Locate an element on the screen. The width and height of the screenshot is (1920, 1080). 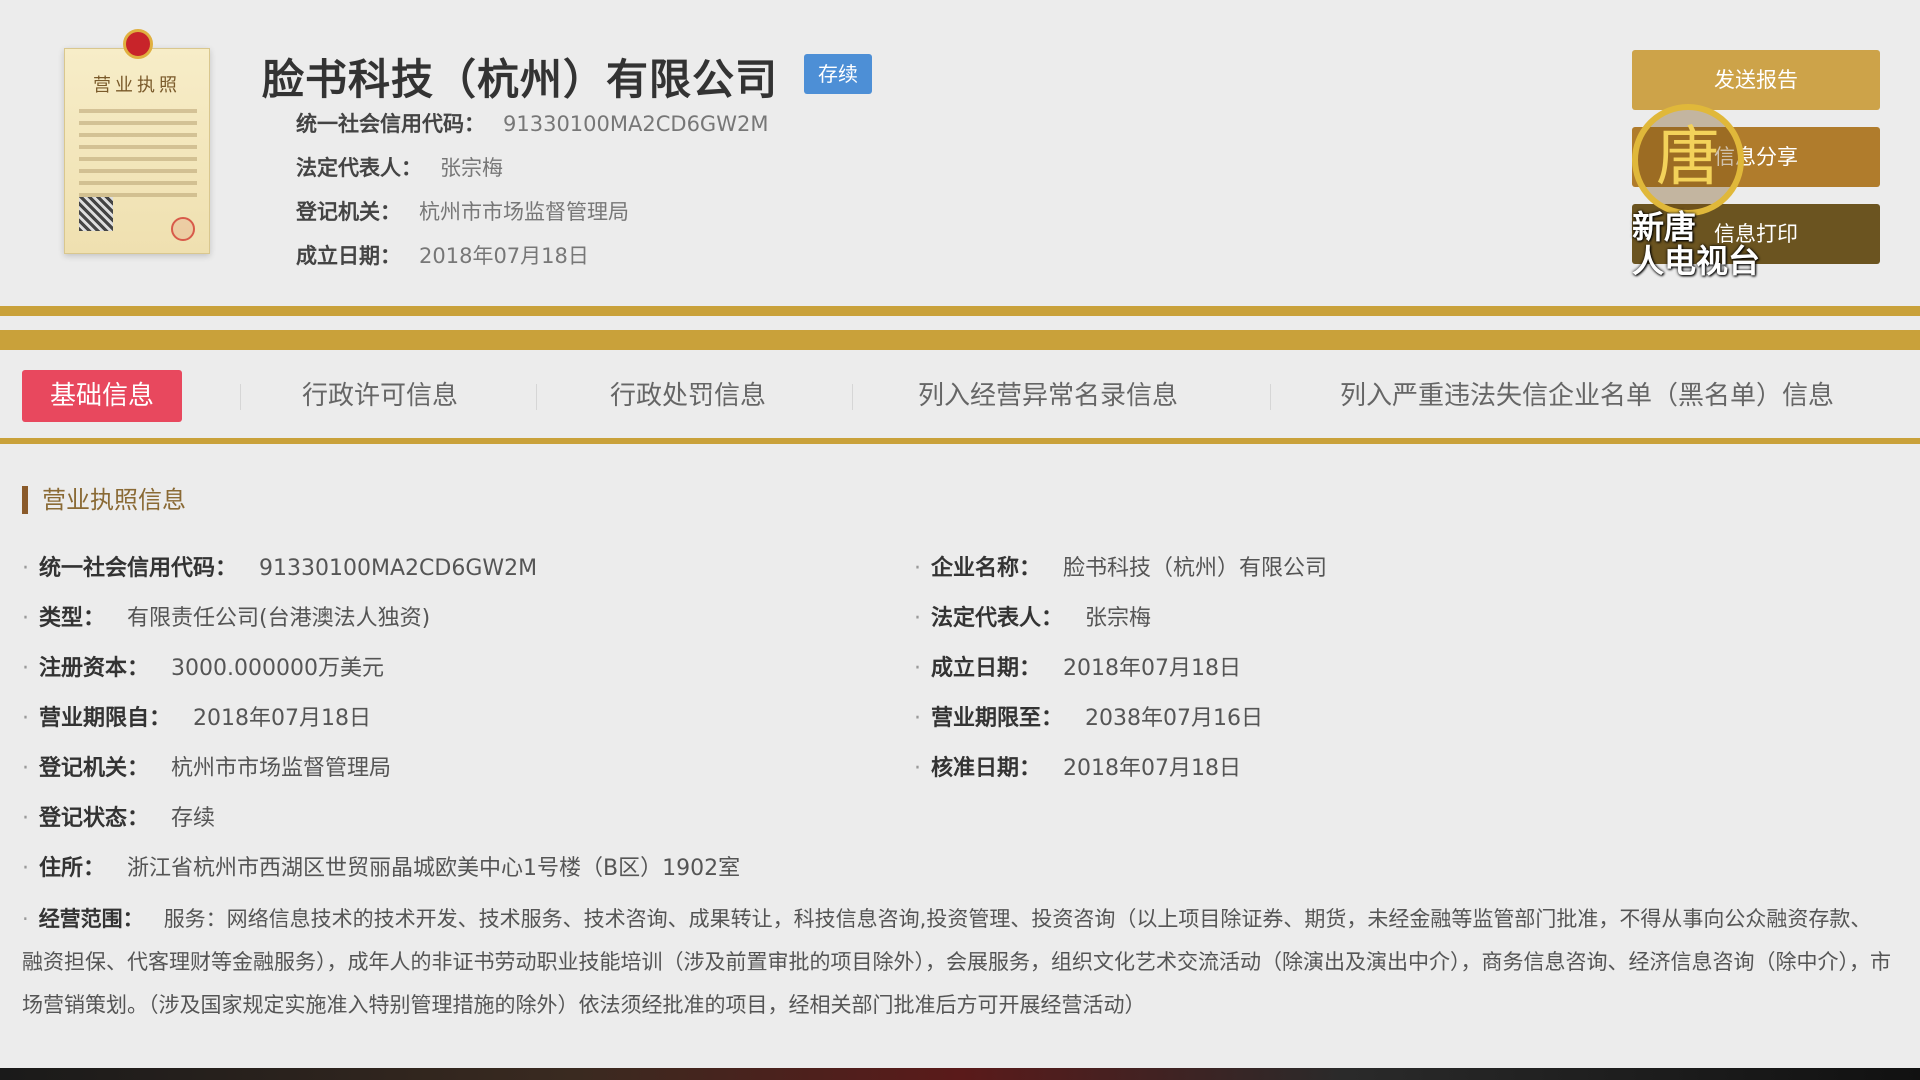
field-label: 统一社会信用代码： is located at coordinates (138, 568).